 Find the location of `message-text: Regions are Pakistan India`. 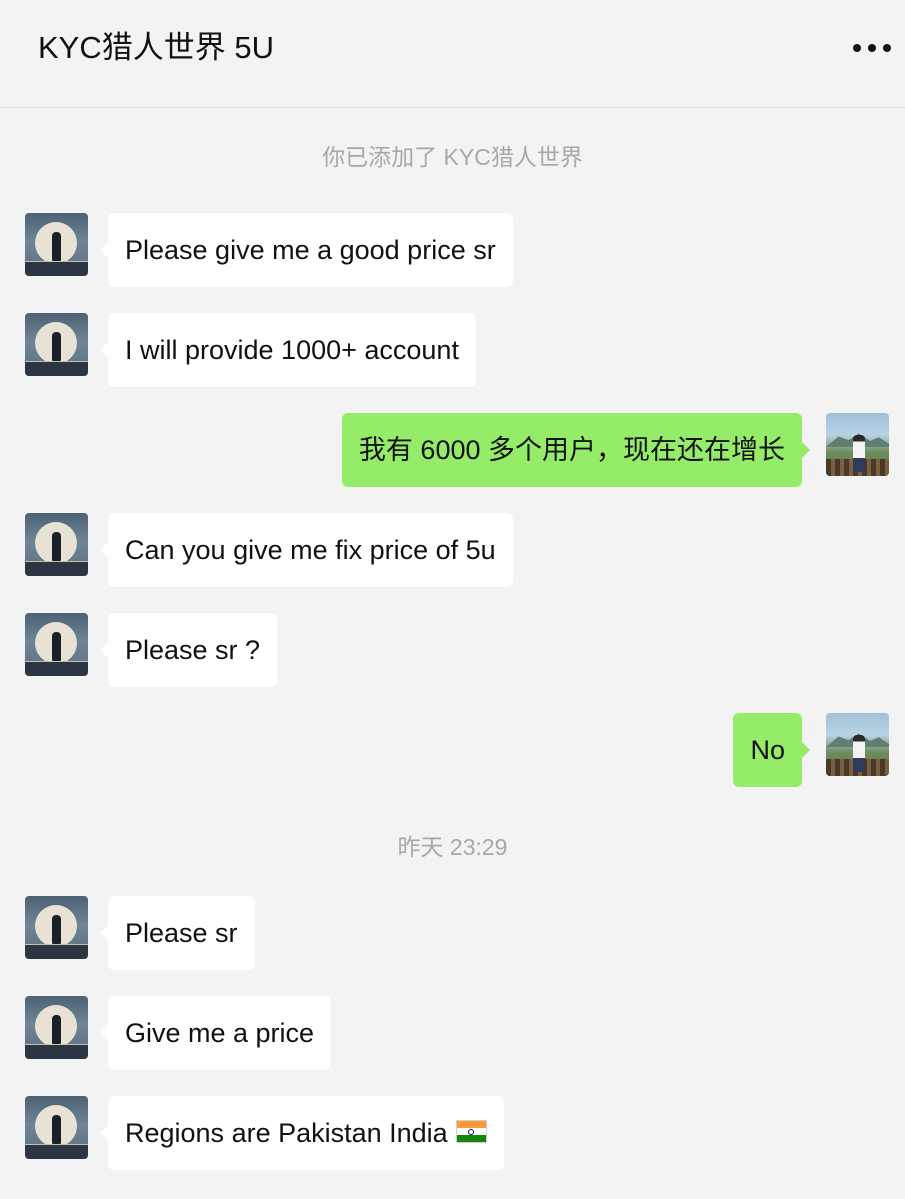

message-text: Regions are Pakistan India is located at coordinates (286, 1133).